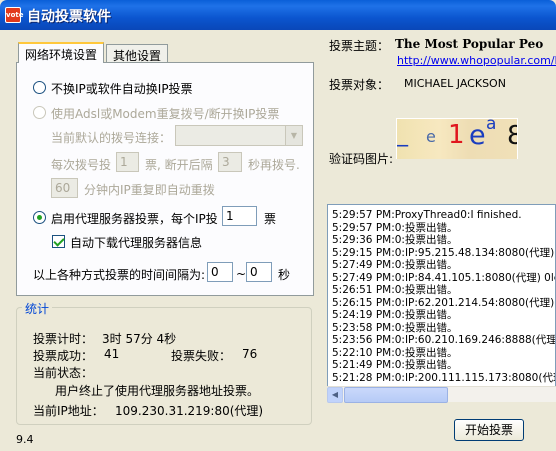 The height and width of the screenshot is (451, 556). Describe the element at coordinates (179, 165) in the screenshot. I see `per-dial-unit: 票, 断开后隔` at that location.